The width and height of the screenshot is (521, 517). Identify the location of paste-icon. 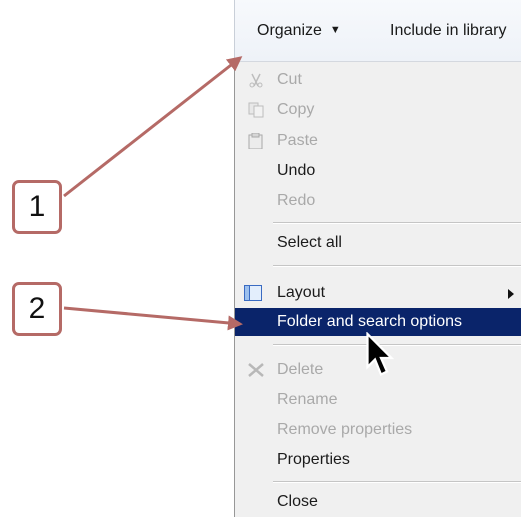
(255, 141).